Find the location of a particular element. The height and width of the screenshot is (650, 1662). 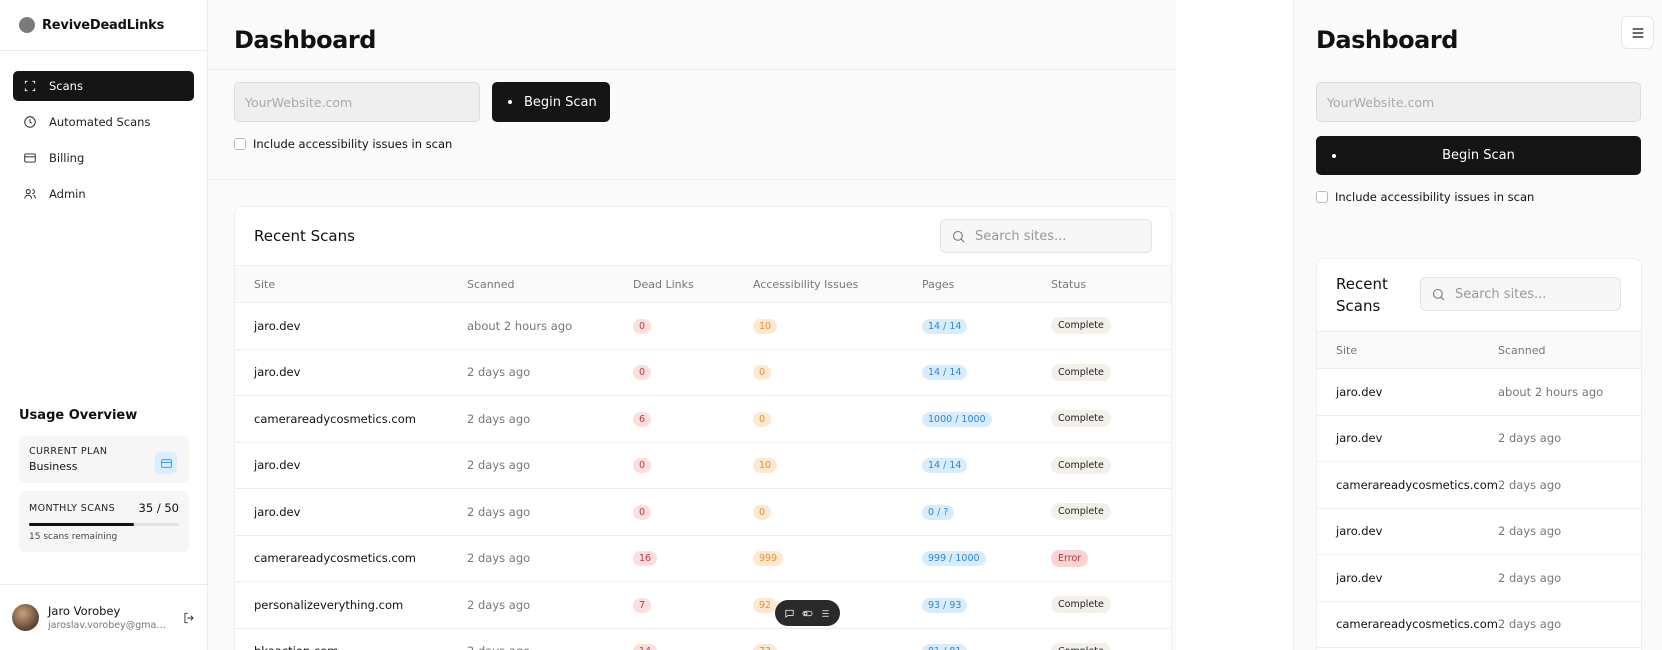

brand-name: ReviveDeadLinks is located at coordinates (103, 25).